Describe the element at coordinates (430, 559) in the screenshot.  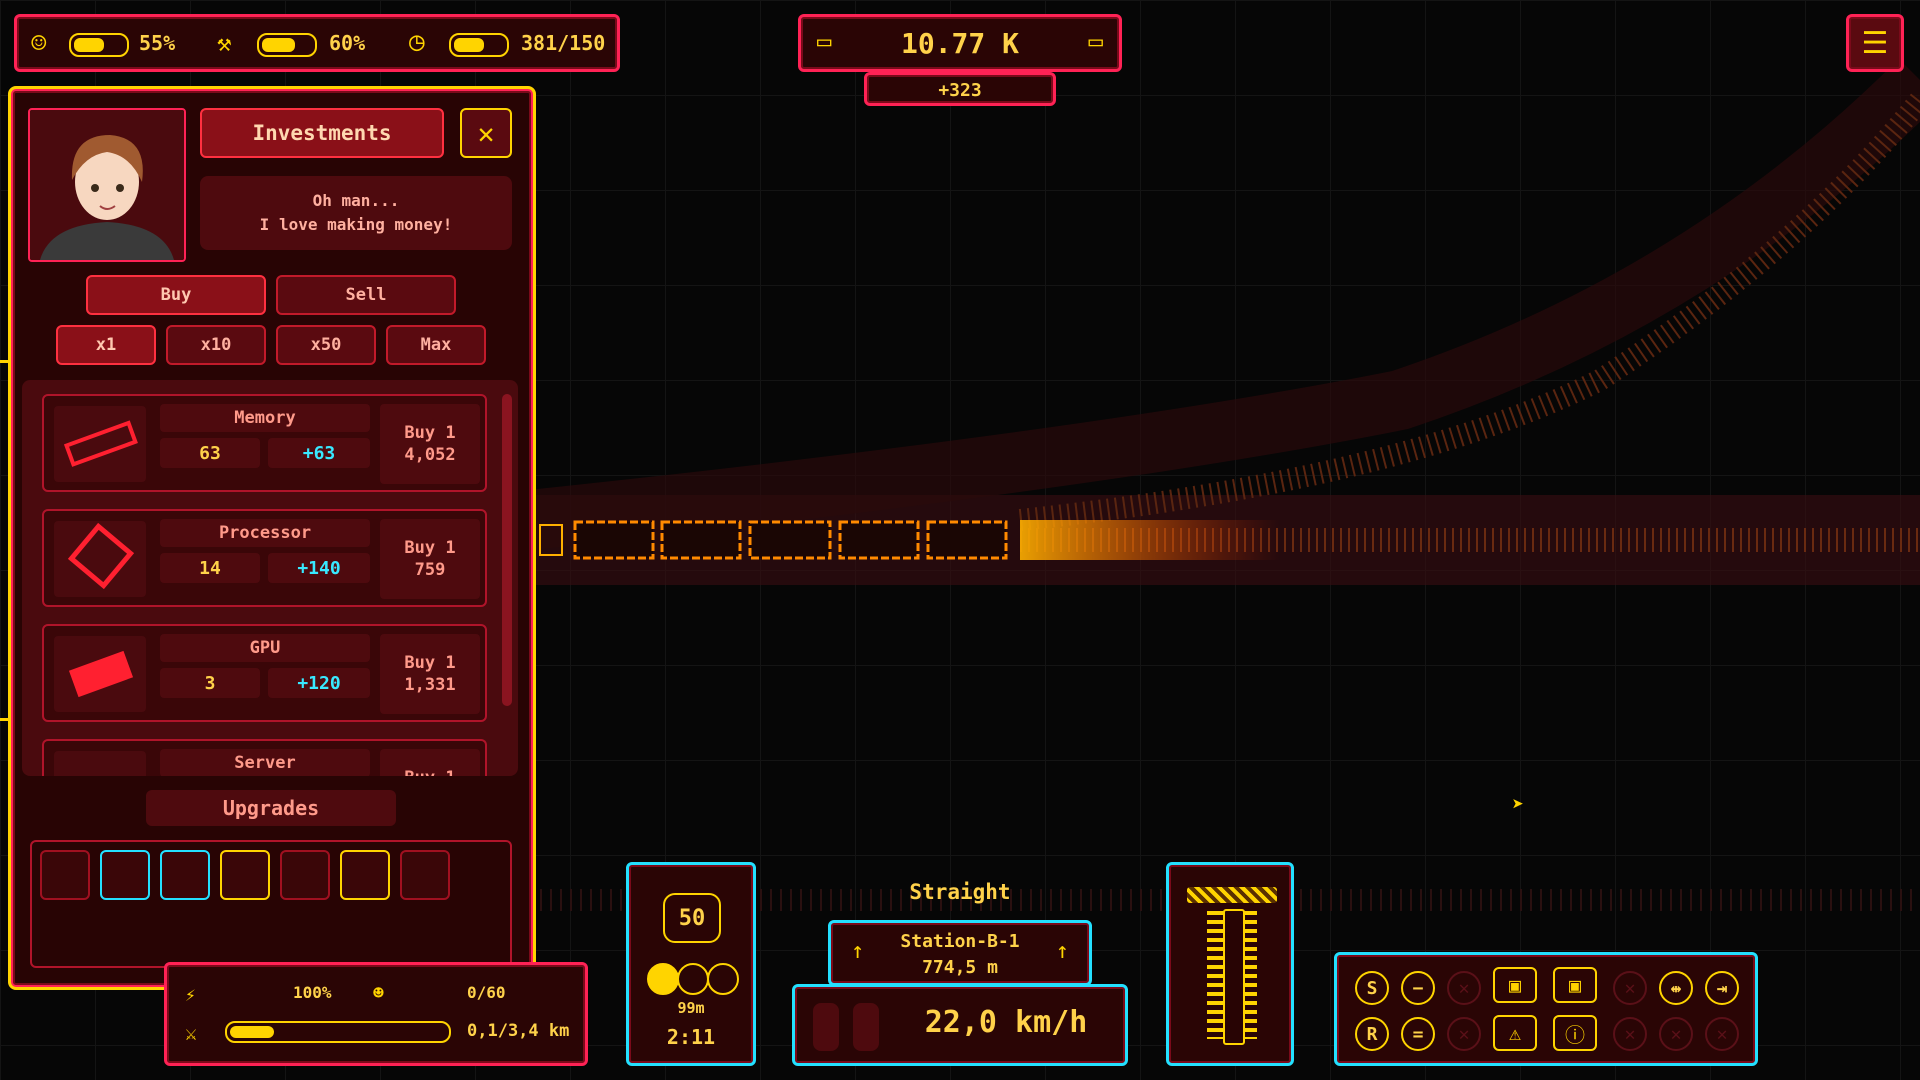
I see `buy-button: Buy 1 759` at that location.